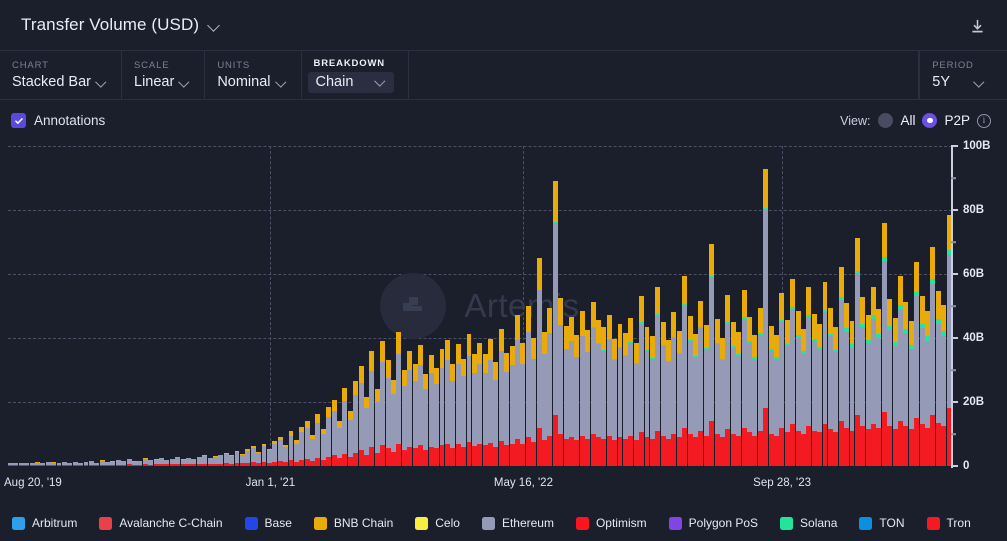 The height and width of the screenshot is (541, 1007). Describe the element at coordinates (61, 75) in the screenshot. I see `control-chart-type: CHART Stacked Bar` at that location.